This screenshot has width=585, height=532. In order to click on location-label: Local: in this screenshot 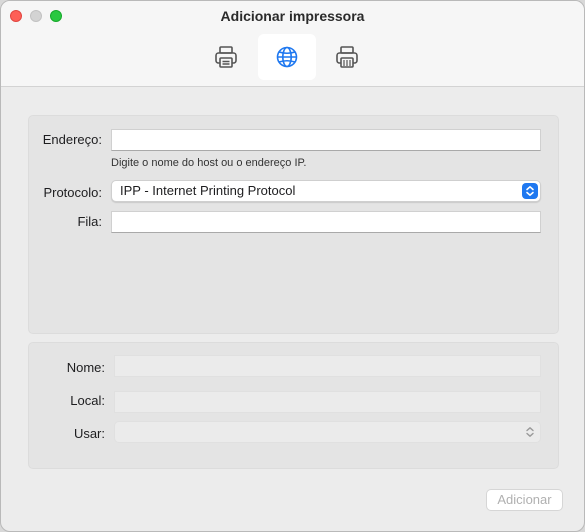, I will do `click(87, 400)`.